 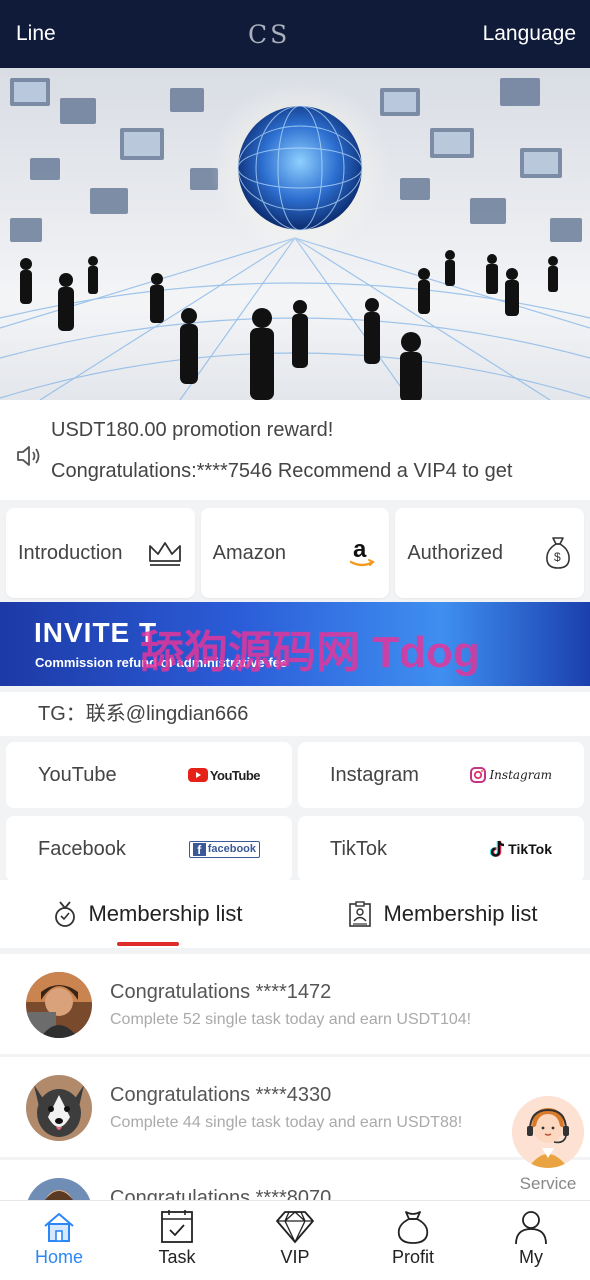 What do you see at coordinates (497, 848) in the screenshot?
I see `tiktok-icon` at bounding box center [497, 848].